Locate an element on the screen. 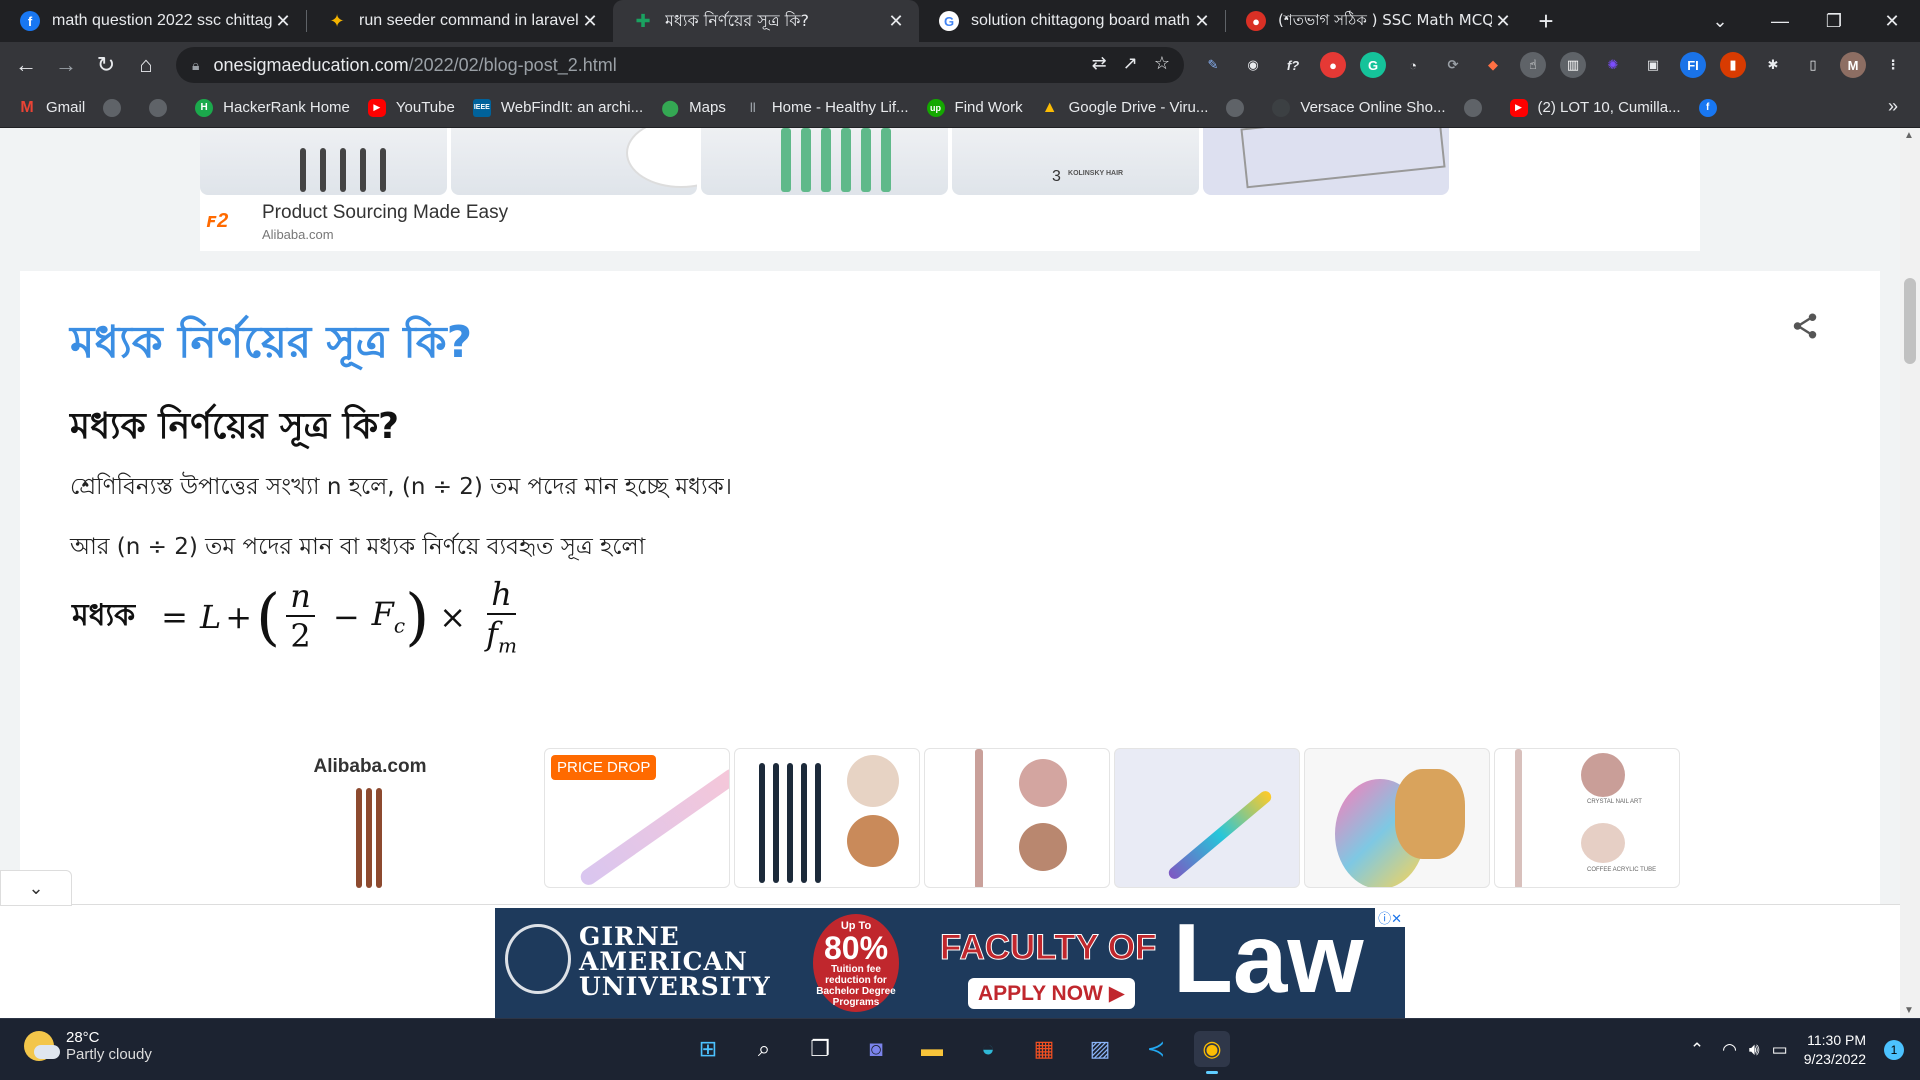 The width and height of the screenshot is (1920, 1080). weather-widget: 28°C Partly cloudy is located at coordinates (88, 1046).